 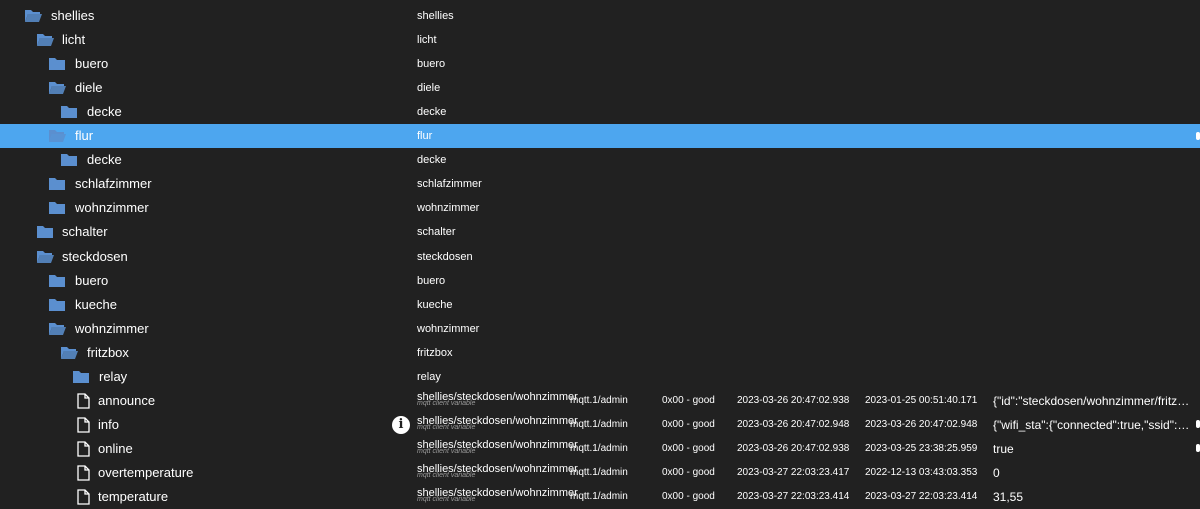 What do you see at coordinates (429, 88) in the screenshot?
I see `object-name: diele` at bounding box center [429, 88].